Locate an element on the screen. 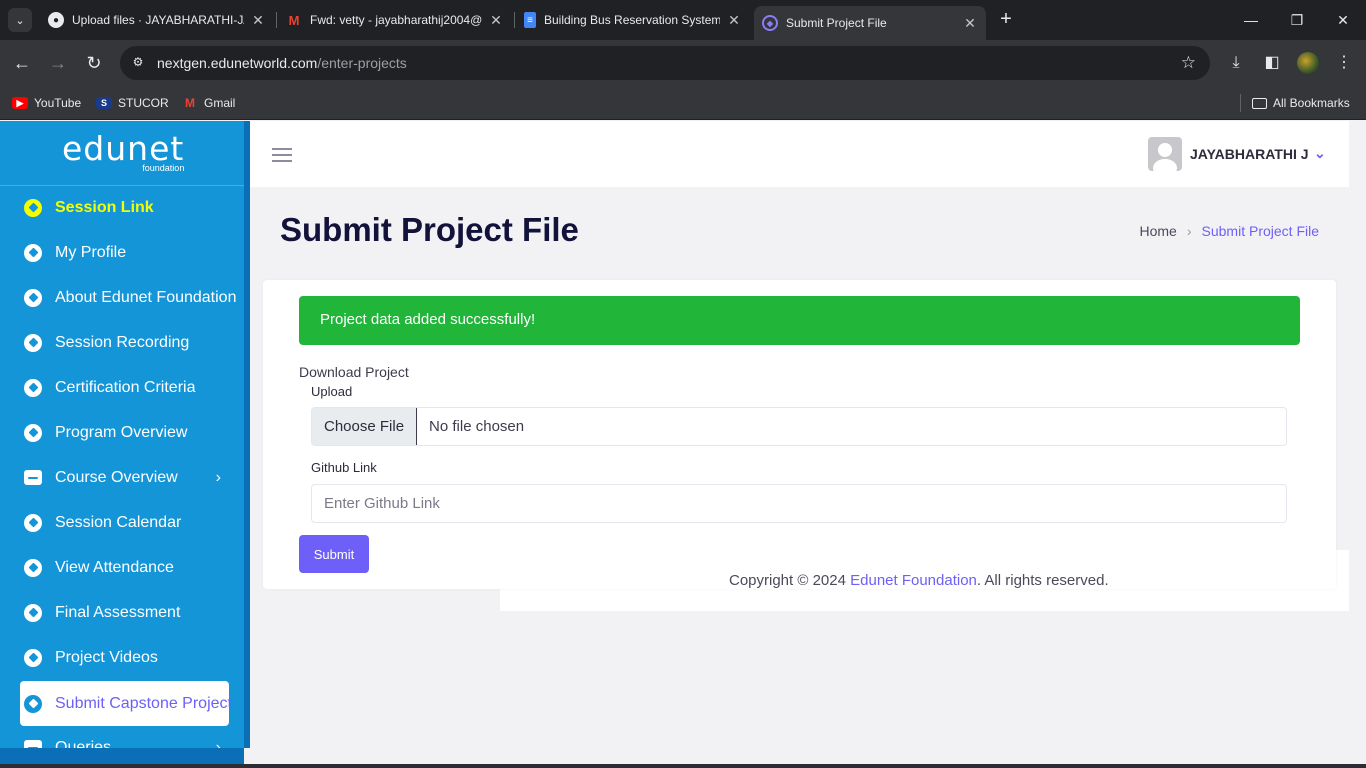 This screenshot has width=1366, height=768. docs-icon: ≡ is located at coordinates (530, 20).